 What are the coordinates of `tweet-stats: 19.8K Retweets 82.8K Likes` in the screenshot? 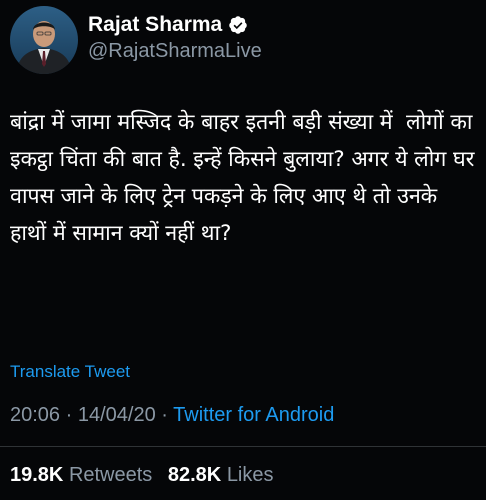 It's located at (142, 475).